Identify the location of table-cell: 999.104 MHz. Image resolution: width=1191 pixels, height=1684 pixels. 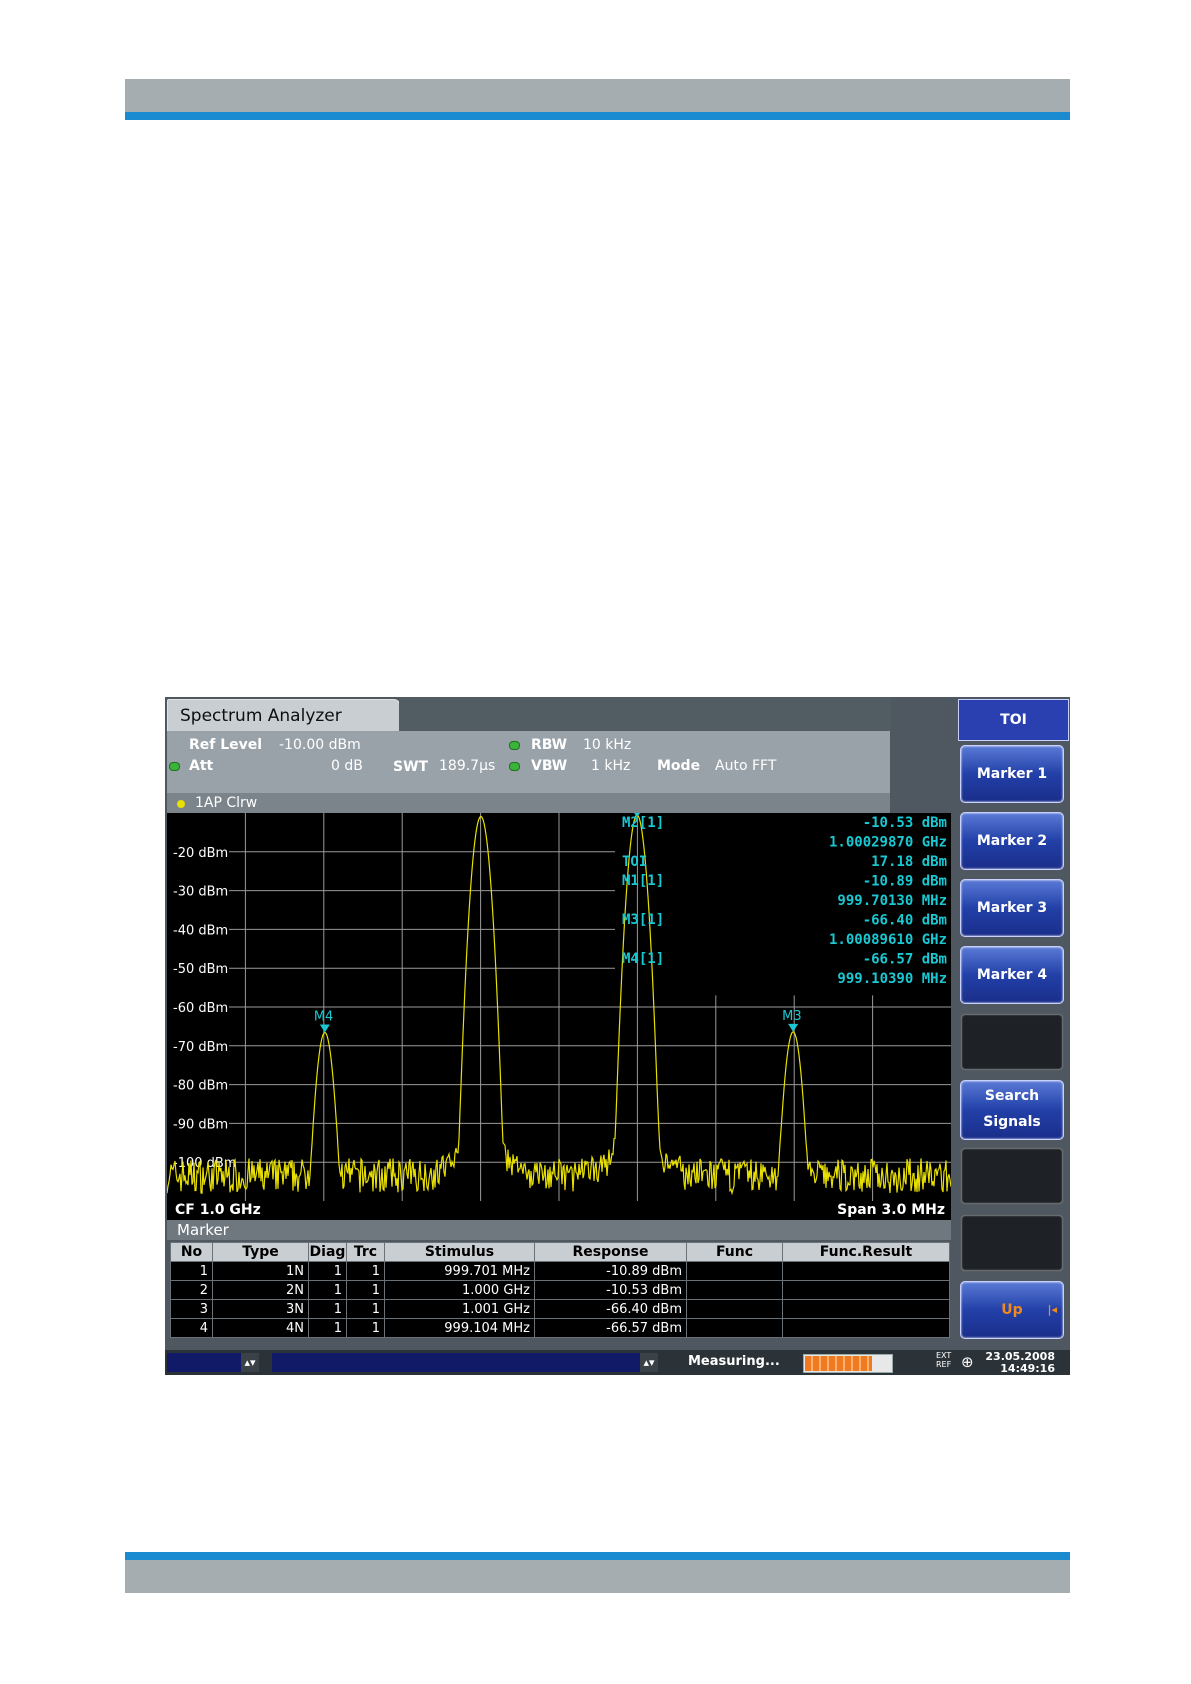
(459, 1328).